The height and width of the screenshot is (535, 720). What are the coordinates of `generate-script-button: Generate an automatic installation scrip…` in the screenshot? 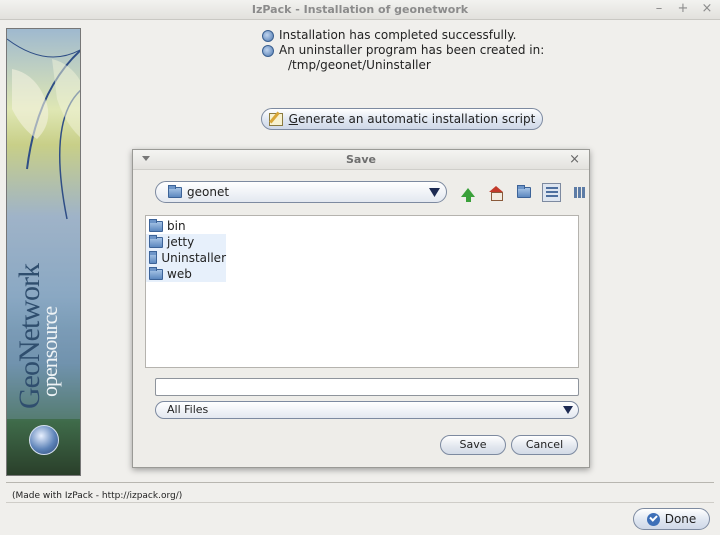 It's located at (402, 119).